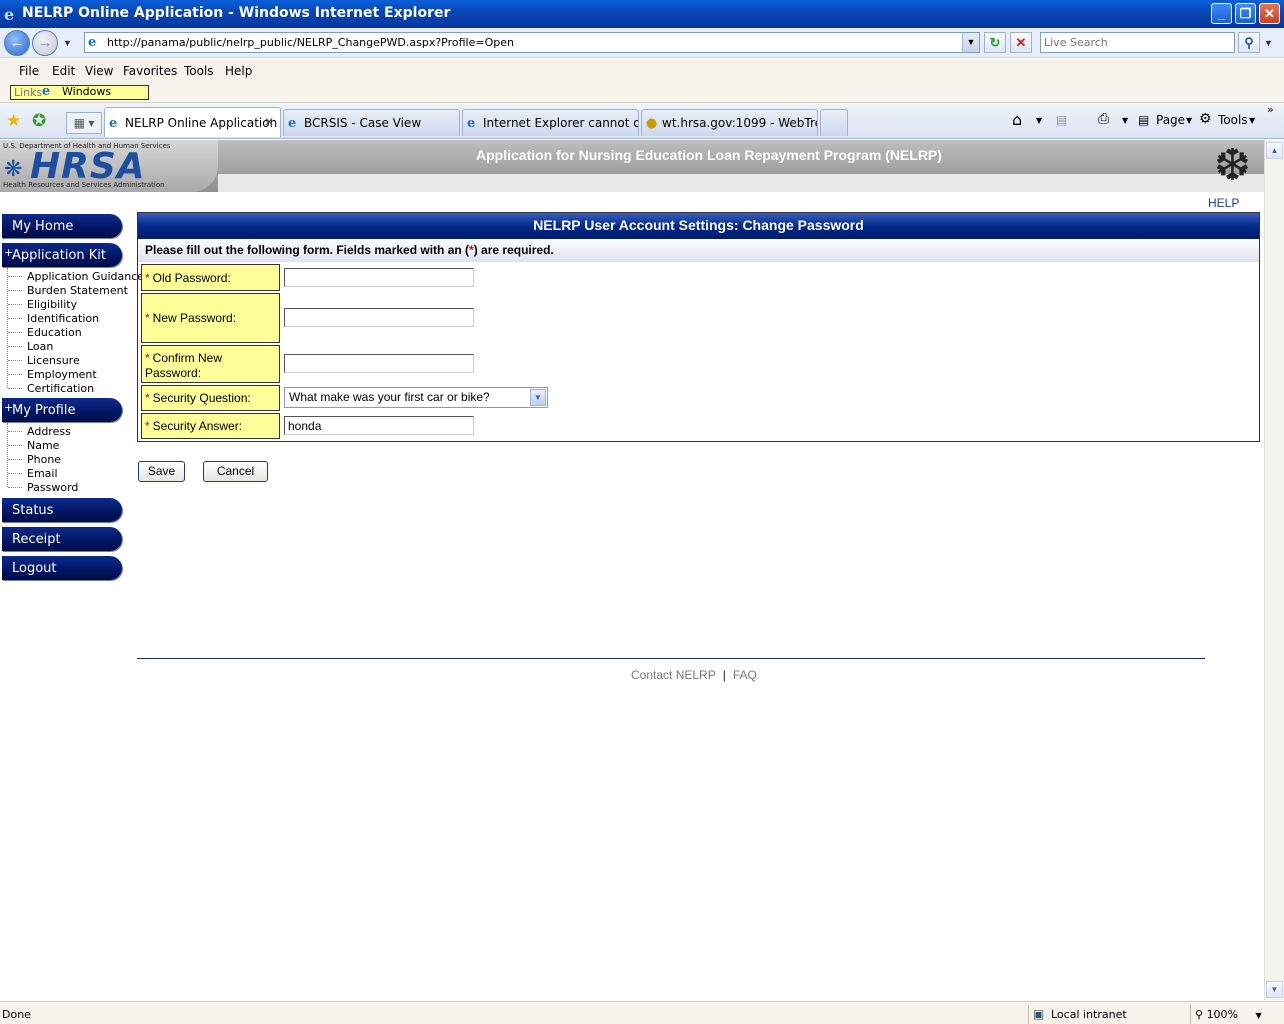 This screenshot has width=1284, height=1024. What do you see at coordinates (86, 91) in the screenshot?
I see `windows-link: Windows` at bounding box center [86, 91].